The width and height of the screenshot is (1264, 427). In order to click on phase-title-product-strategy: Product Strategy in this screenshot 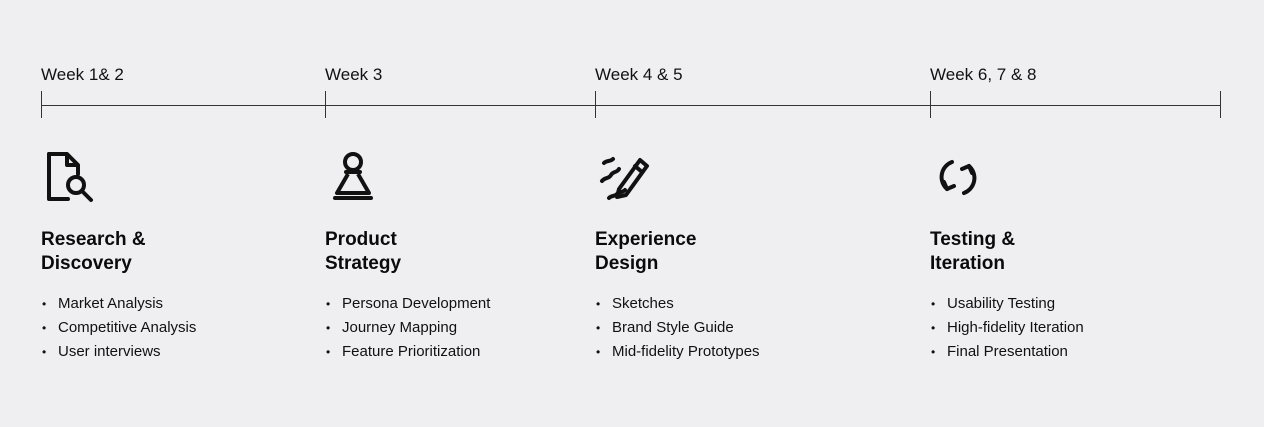, I will do `click(363, 252)`.